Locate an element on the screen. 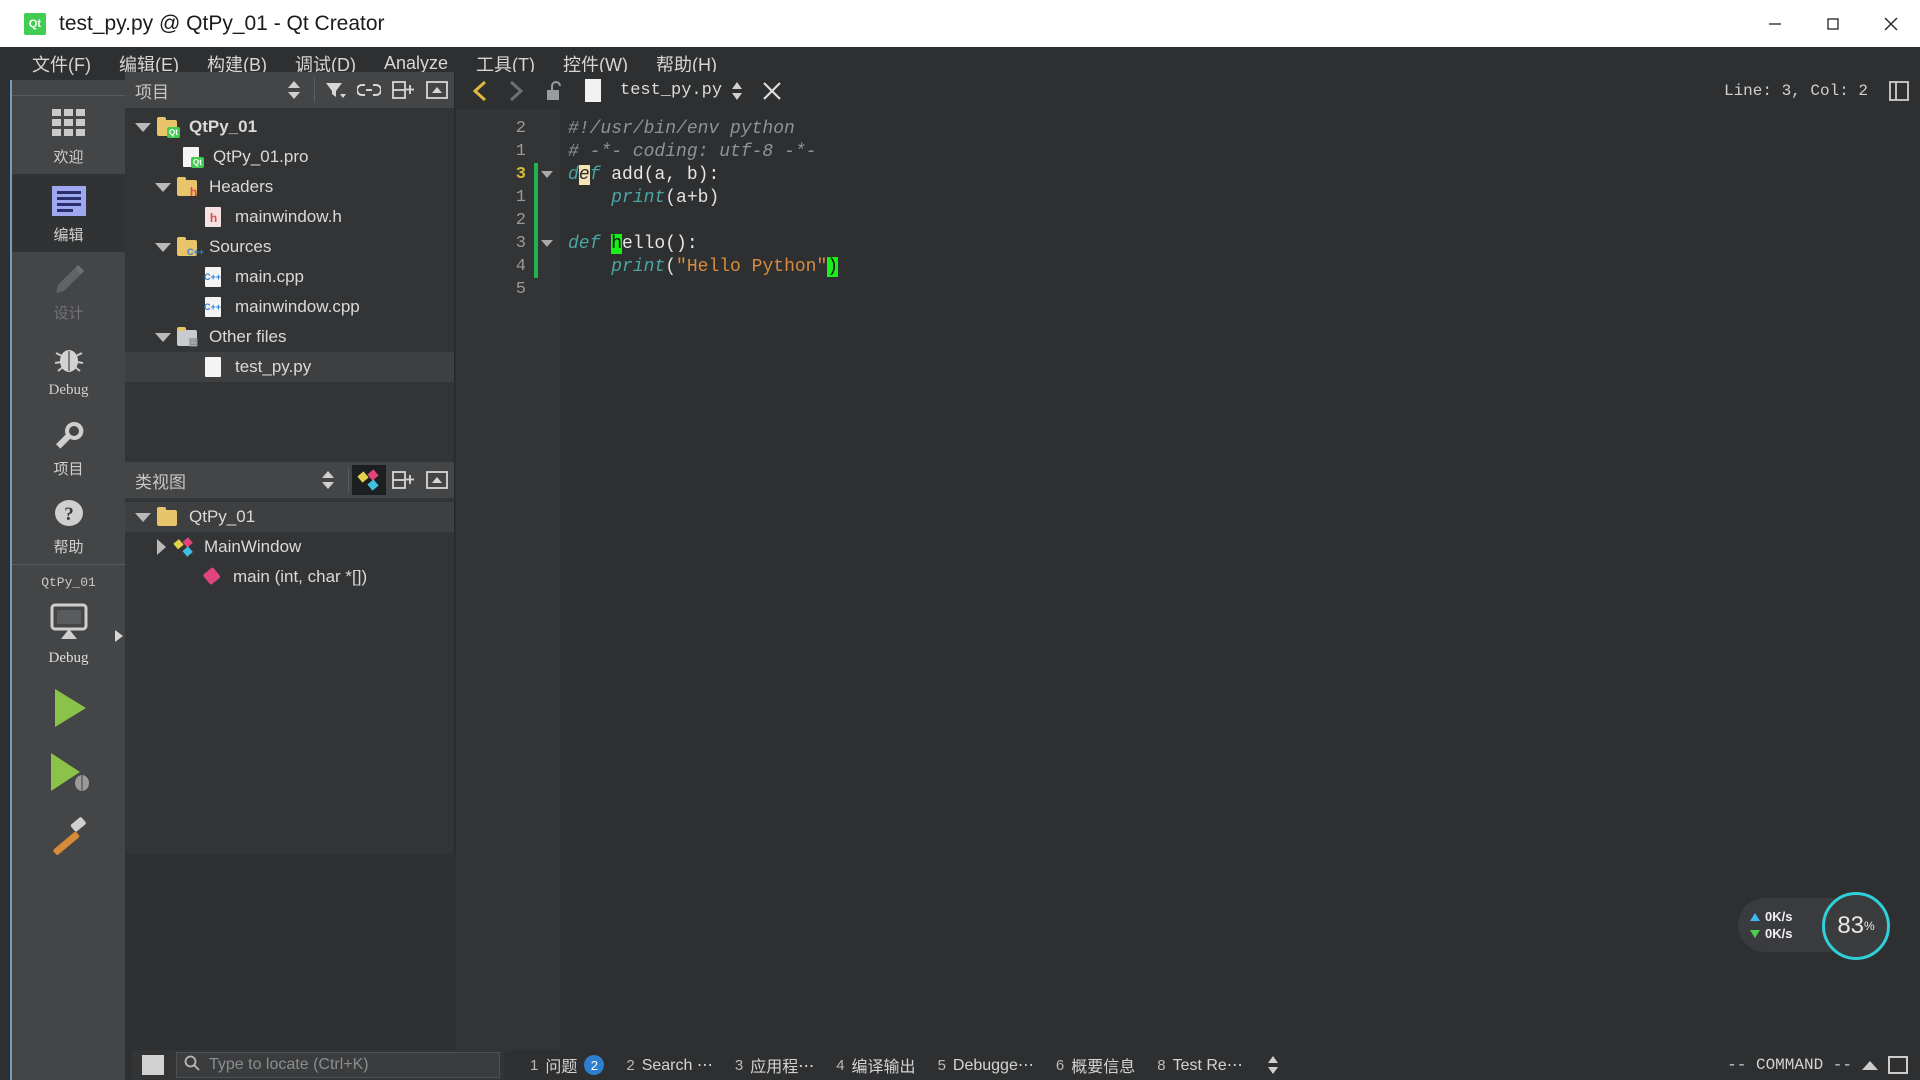  qt-folder-icon: Qt is located at coordinates (168, 127).